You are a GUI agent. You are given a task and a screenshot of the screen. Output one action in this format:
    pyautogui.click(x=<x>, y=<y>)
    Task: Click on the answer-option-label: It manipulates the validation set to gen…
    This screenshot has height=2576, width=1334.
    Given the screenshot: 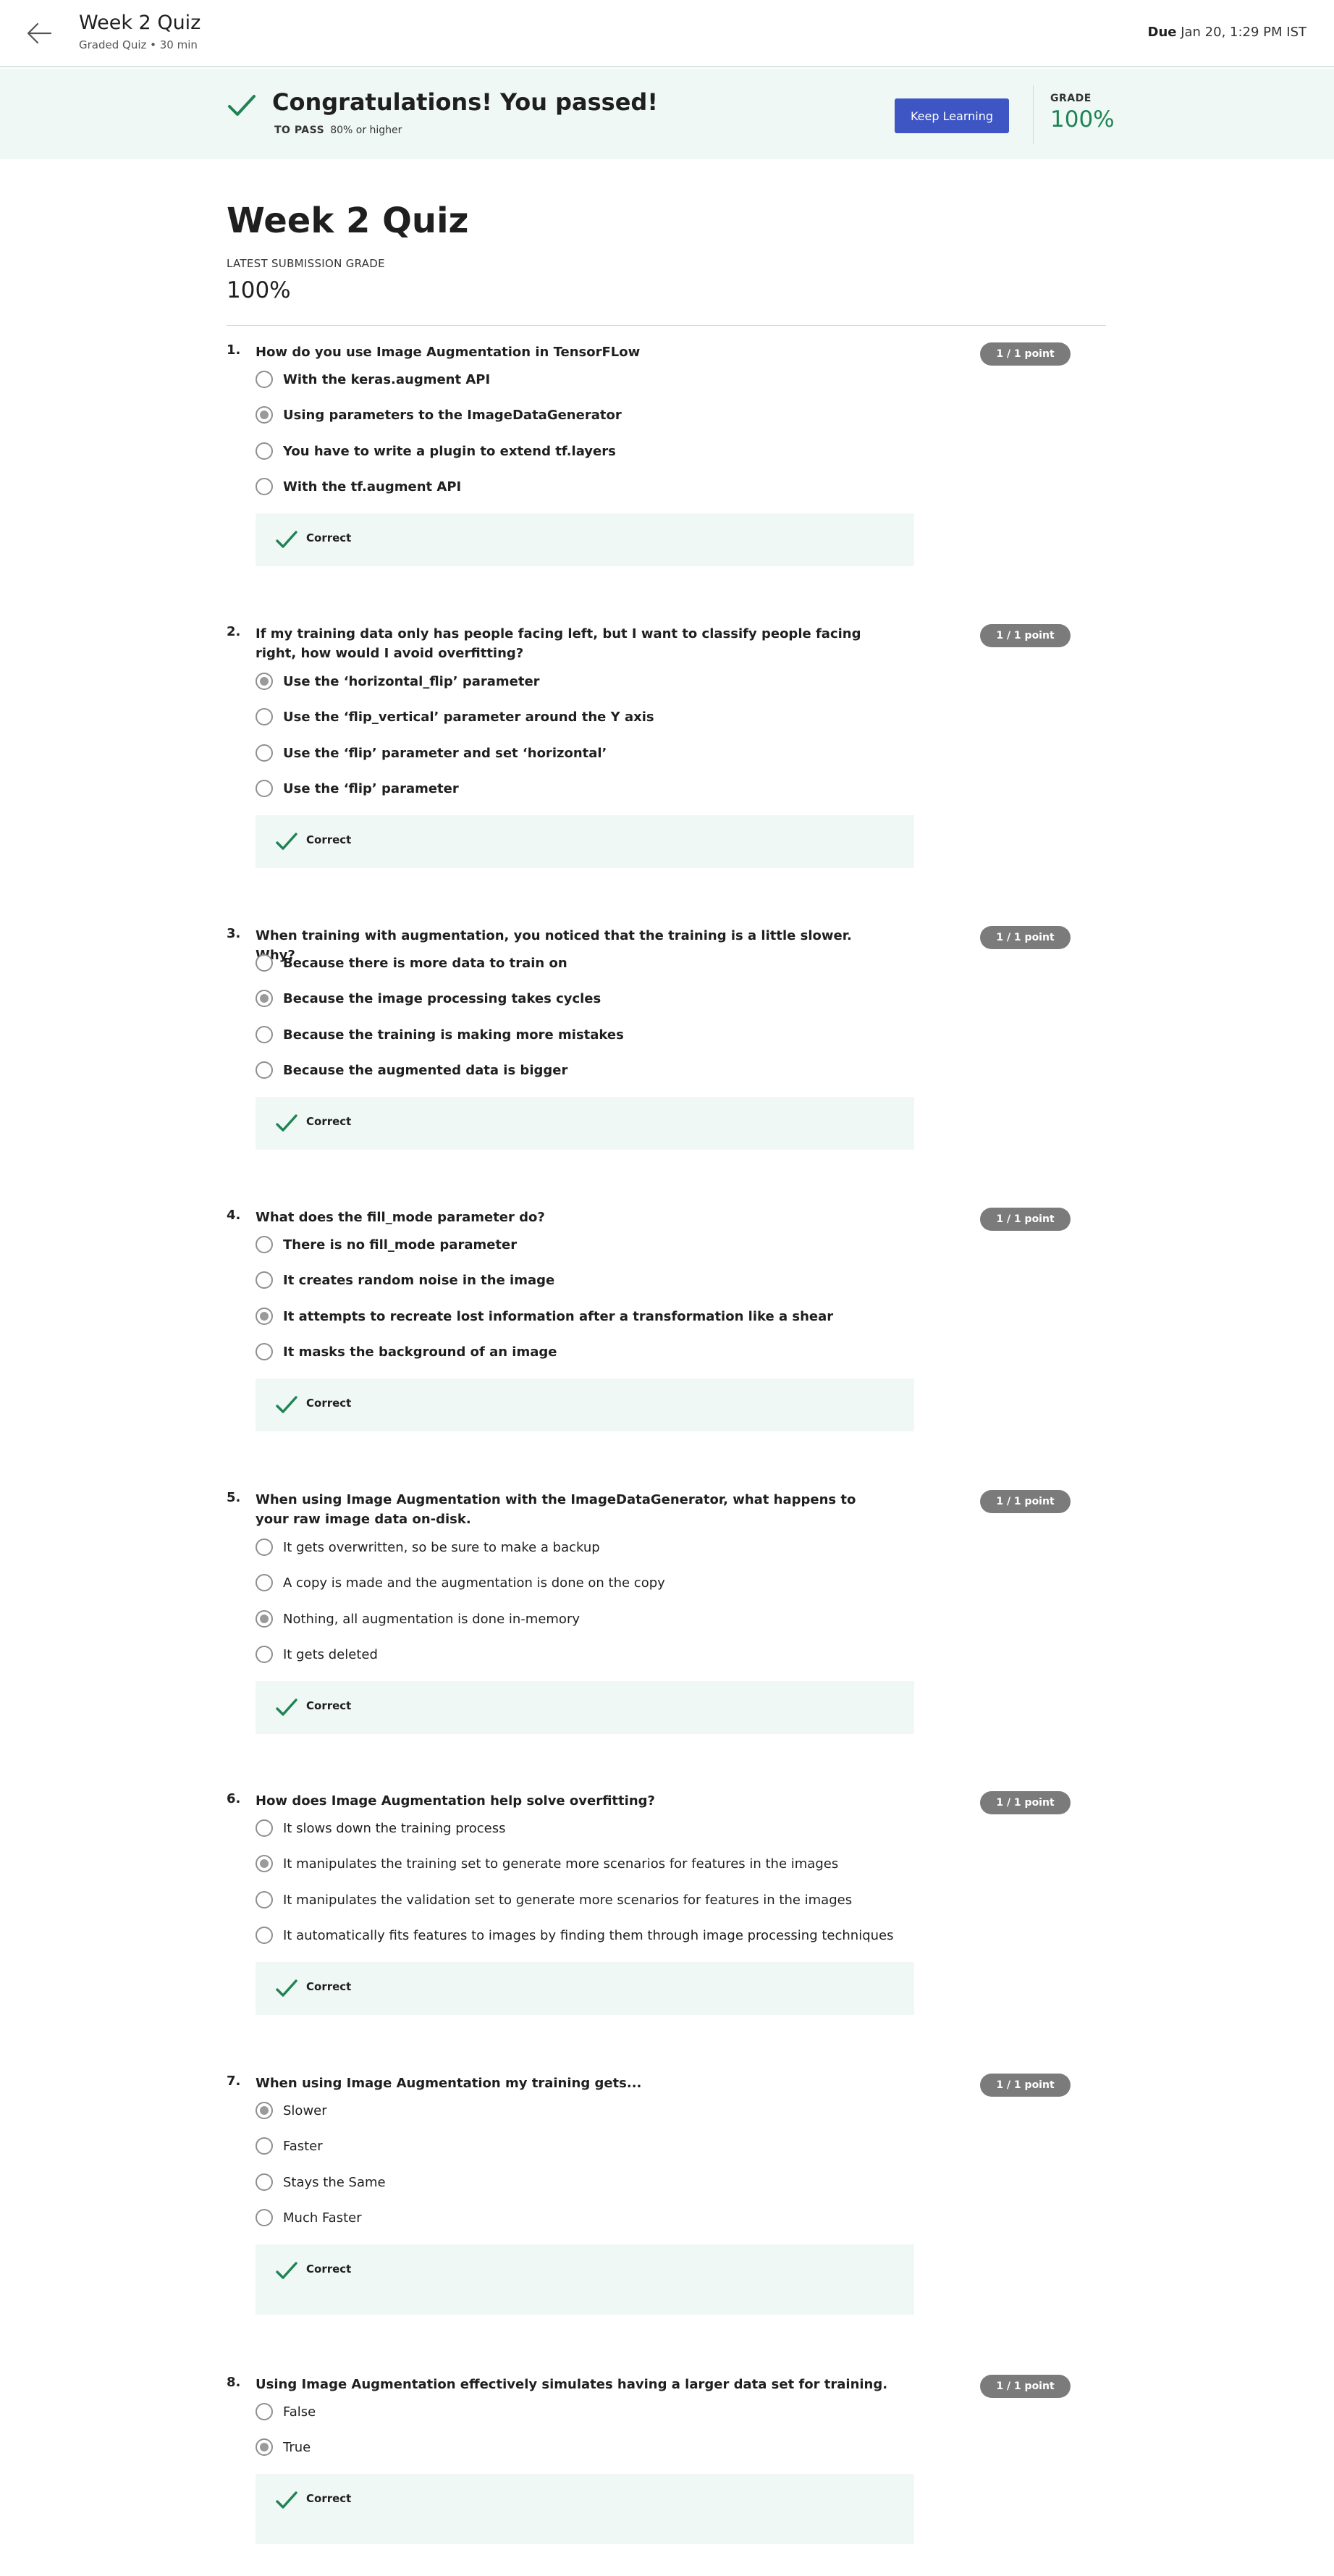 What is the action you would take?
    pyautogui.click(x=568, y=1900)
    